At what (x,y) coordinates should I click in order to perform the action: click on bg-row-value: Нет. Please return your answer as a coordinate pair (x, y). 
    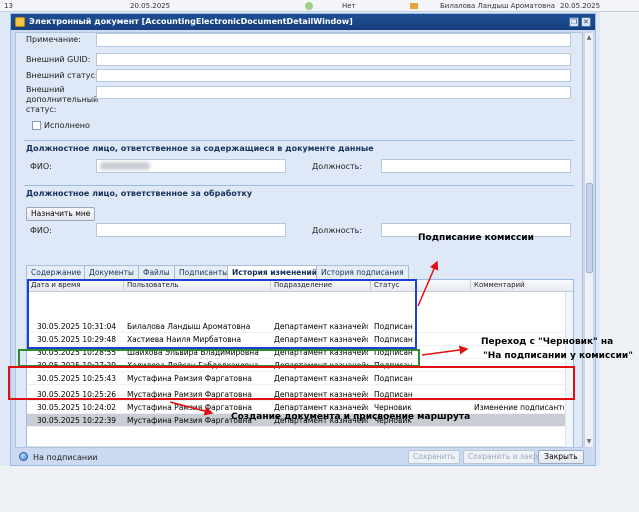
    Looking at the image, I should click on (349, 6).